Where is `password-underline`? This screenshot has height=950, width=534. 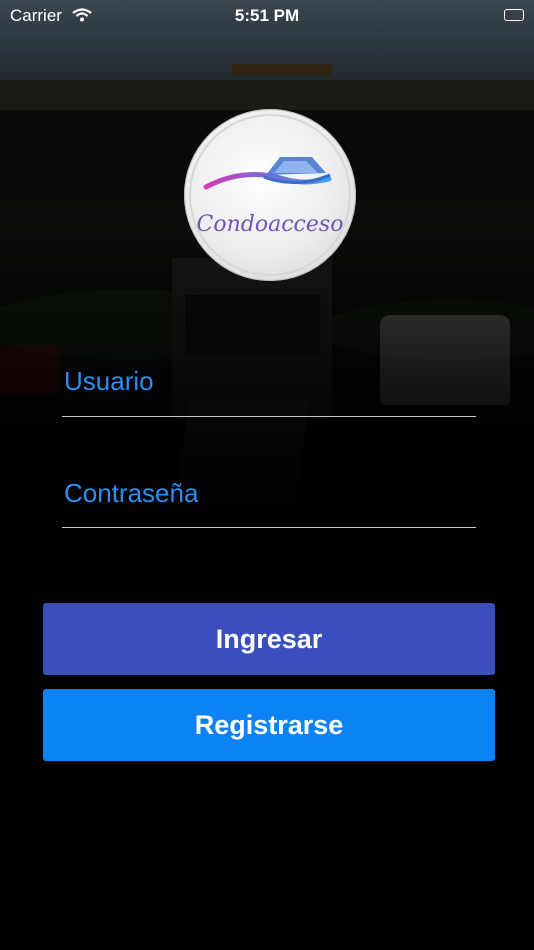 password-underline is located at coordinates (269, 527).